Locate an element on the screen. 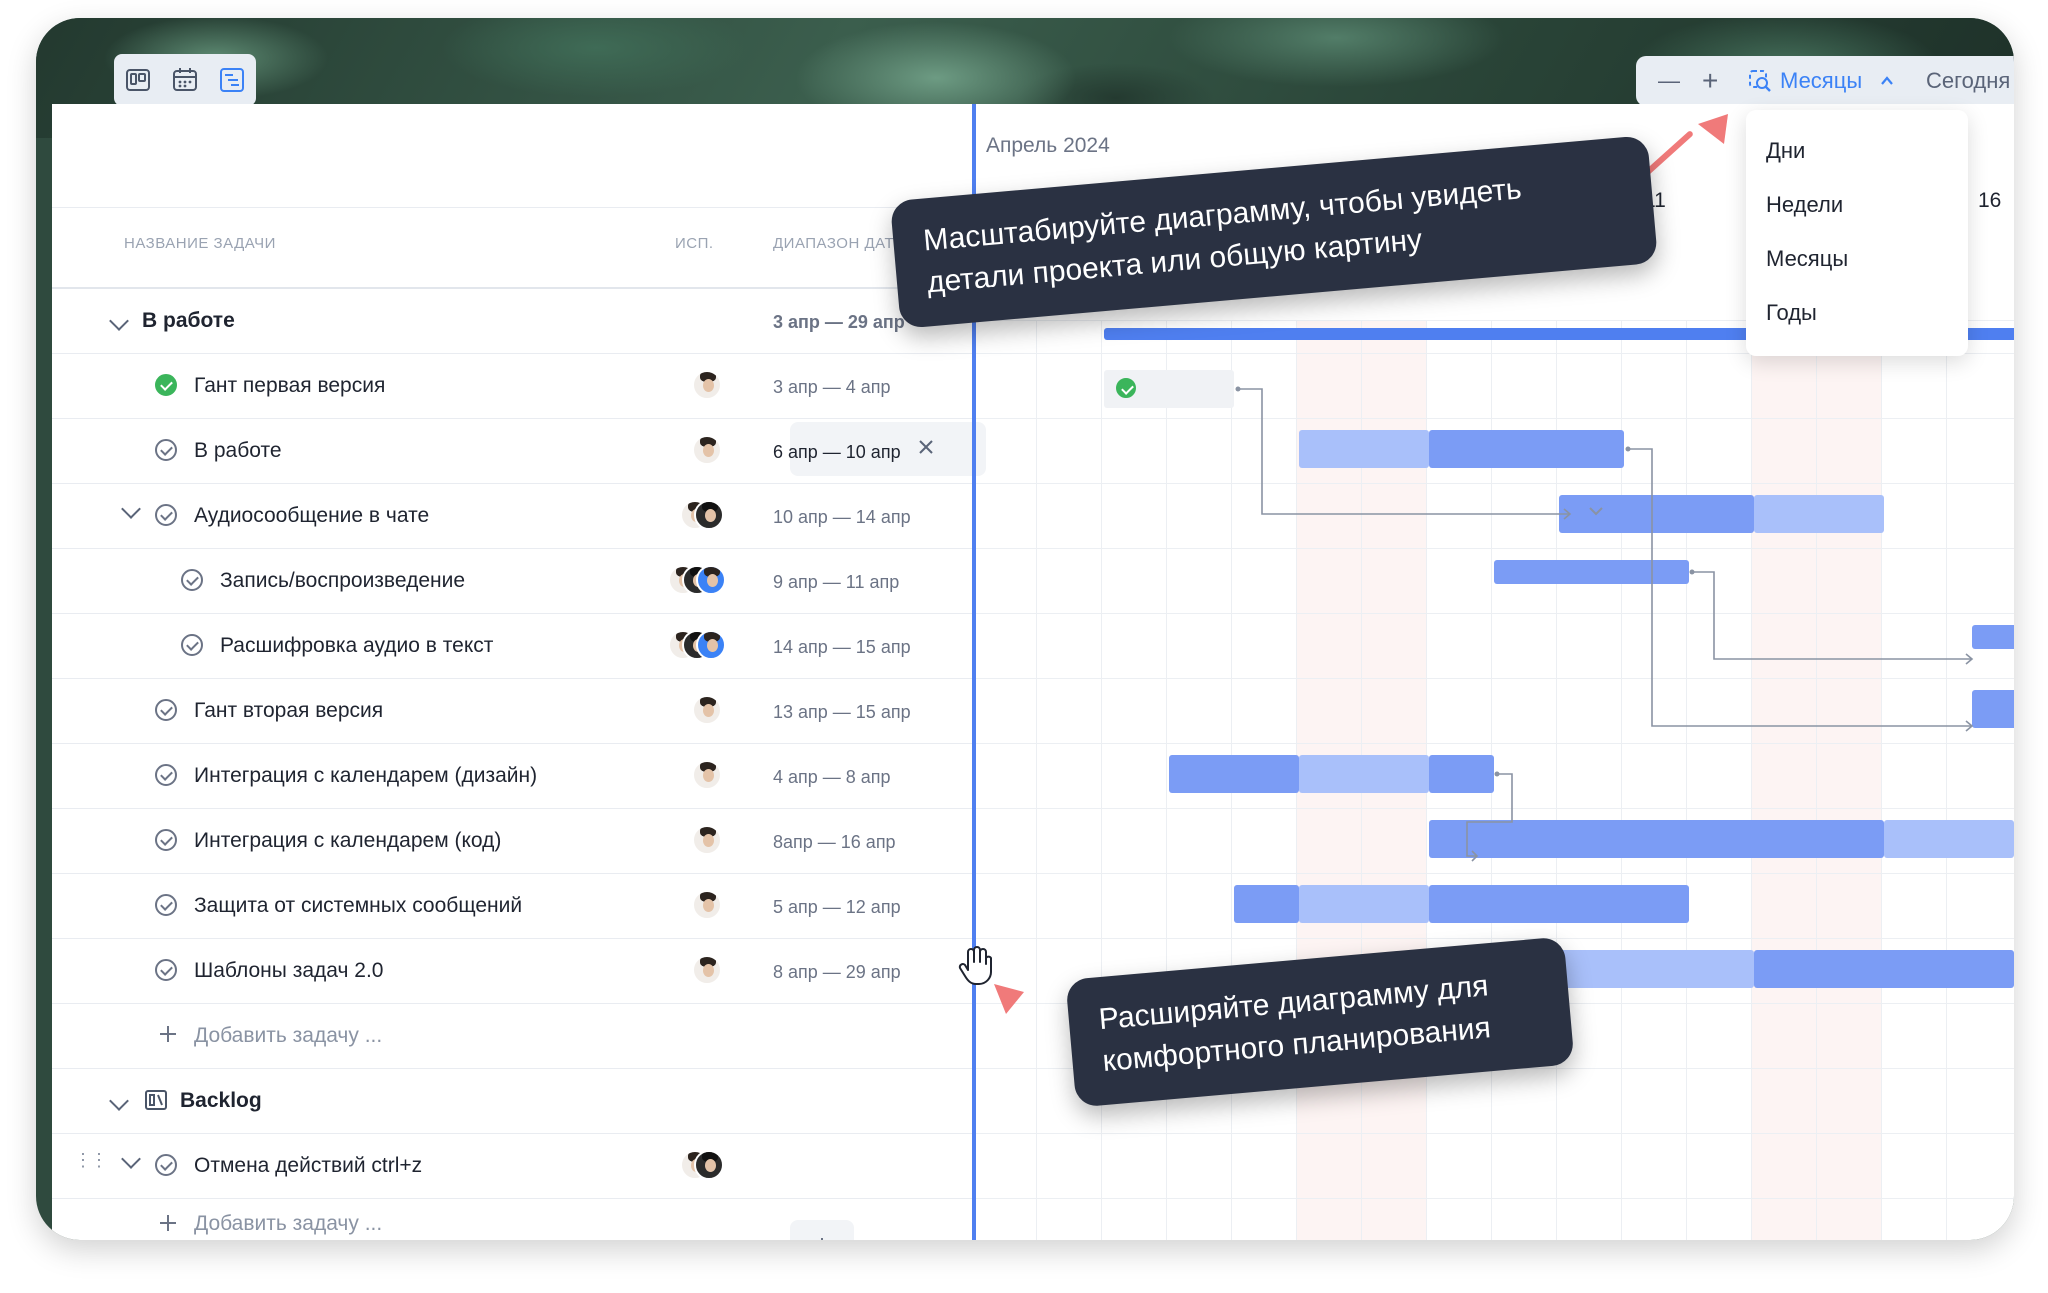 The image size is (2048, 1293). task-range: 8 апр — 29 апр is located at coordinates (837, 972).